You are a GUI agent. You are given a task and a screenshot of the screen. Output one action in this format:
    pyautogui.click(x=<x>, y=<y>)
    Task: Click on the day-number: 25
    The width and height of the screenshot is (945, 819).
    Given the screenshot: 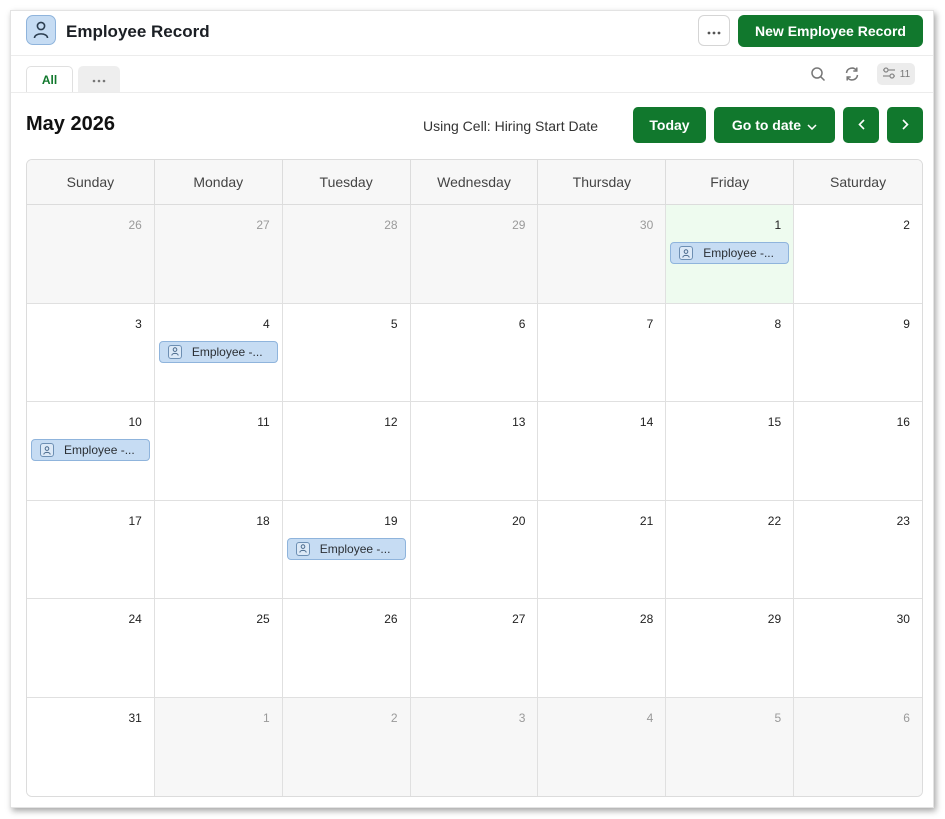 What is the action you would take?
    pyautogui.click(x=263, y=619)
    